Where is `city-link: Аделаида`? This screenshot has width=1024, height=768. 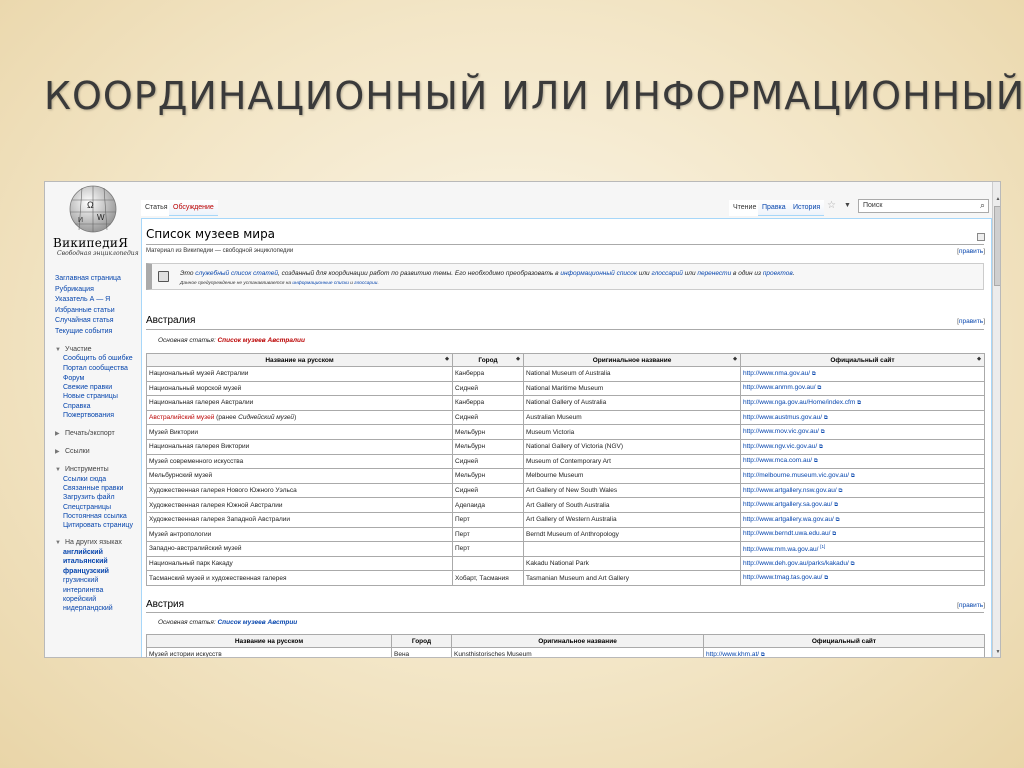 city-link: Аделаида is located at coordinates (488, 505).